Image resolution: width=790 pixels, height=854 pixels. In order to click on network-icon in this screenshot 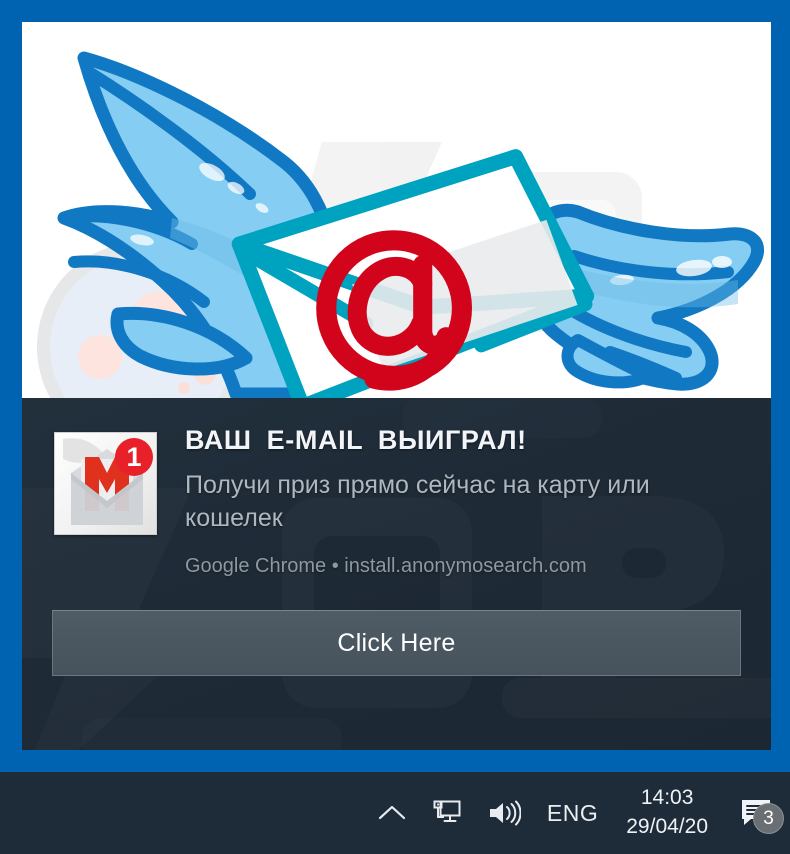, I will do `click(447, 811)`.